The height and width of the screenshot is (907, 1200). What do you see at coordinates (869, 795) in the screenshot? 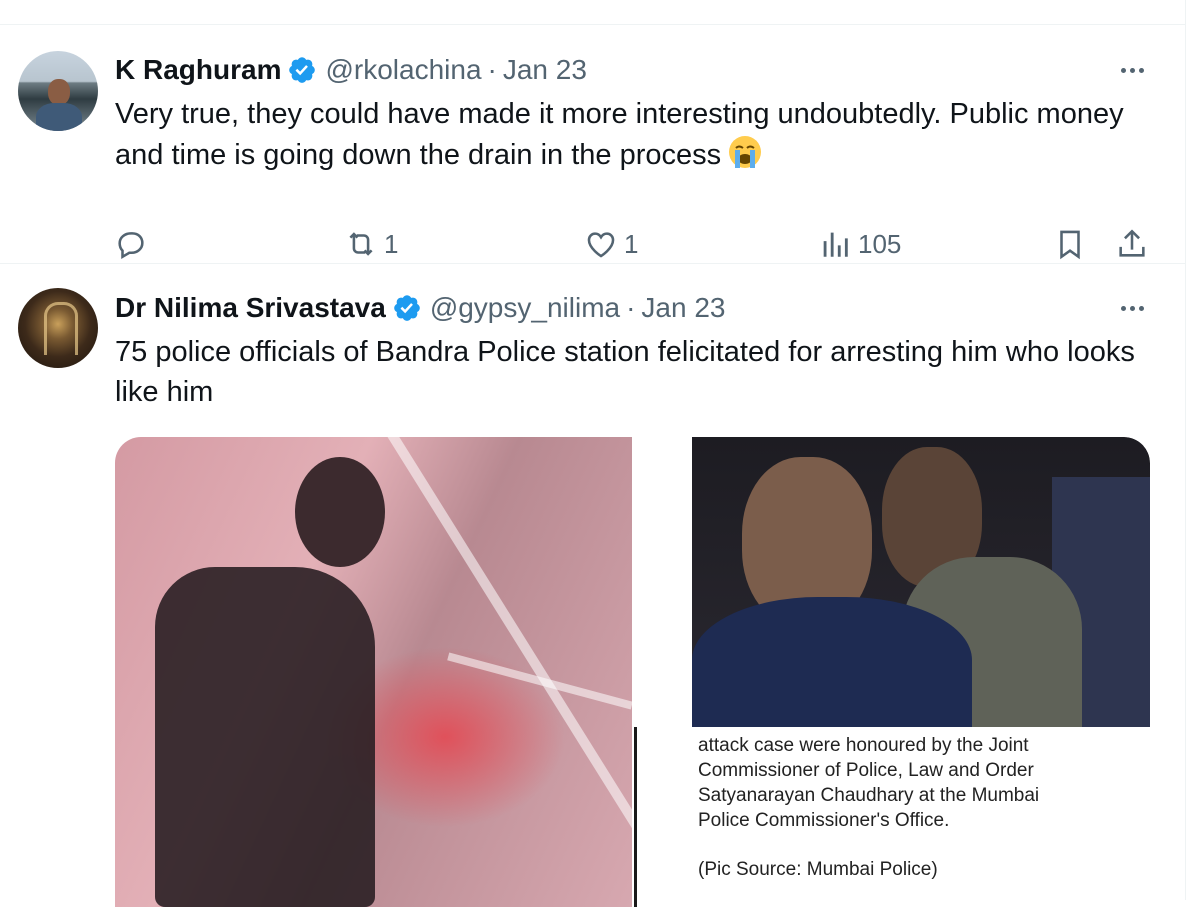
I see `caption-line: Satyanarayan Chaudhary at the Mumbai` at bounding box center [869, 795].